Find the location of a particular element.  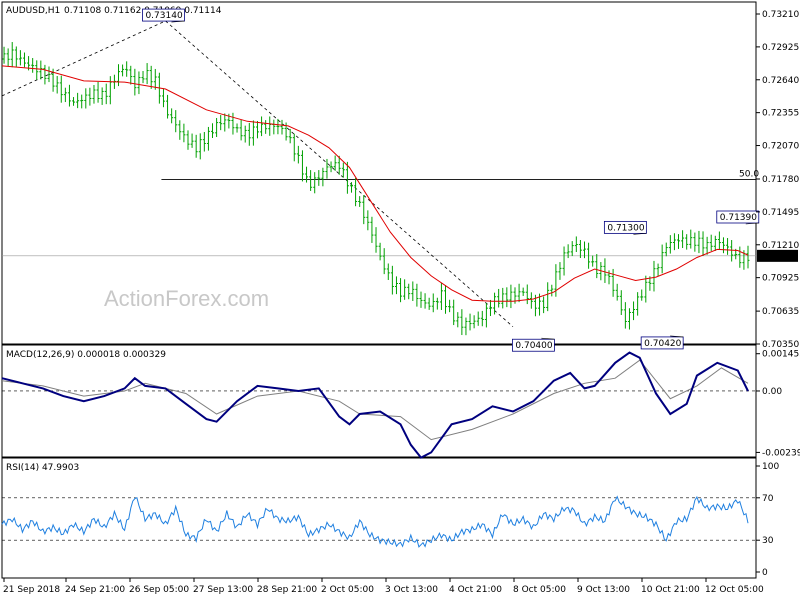

price-y-label: 0.72070 is located at coordinates (780, 147).